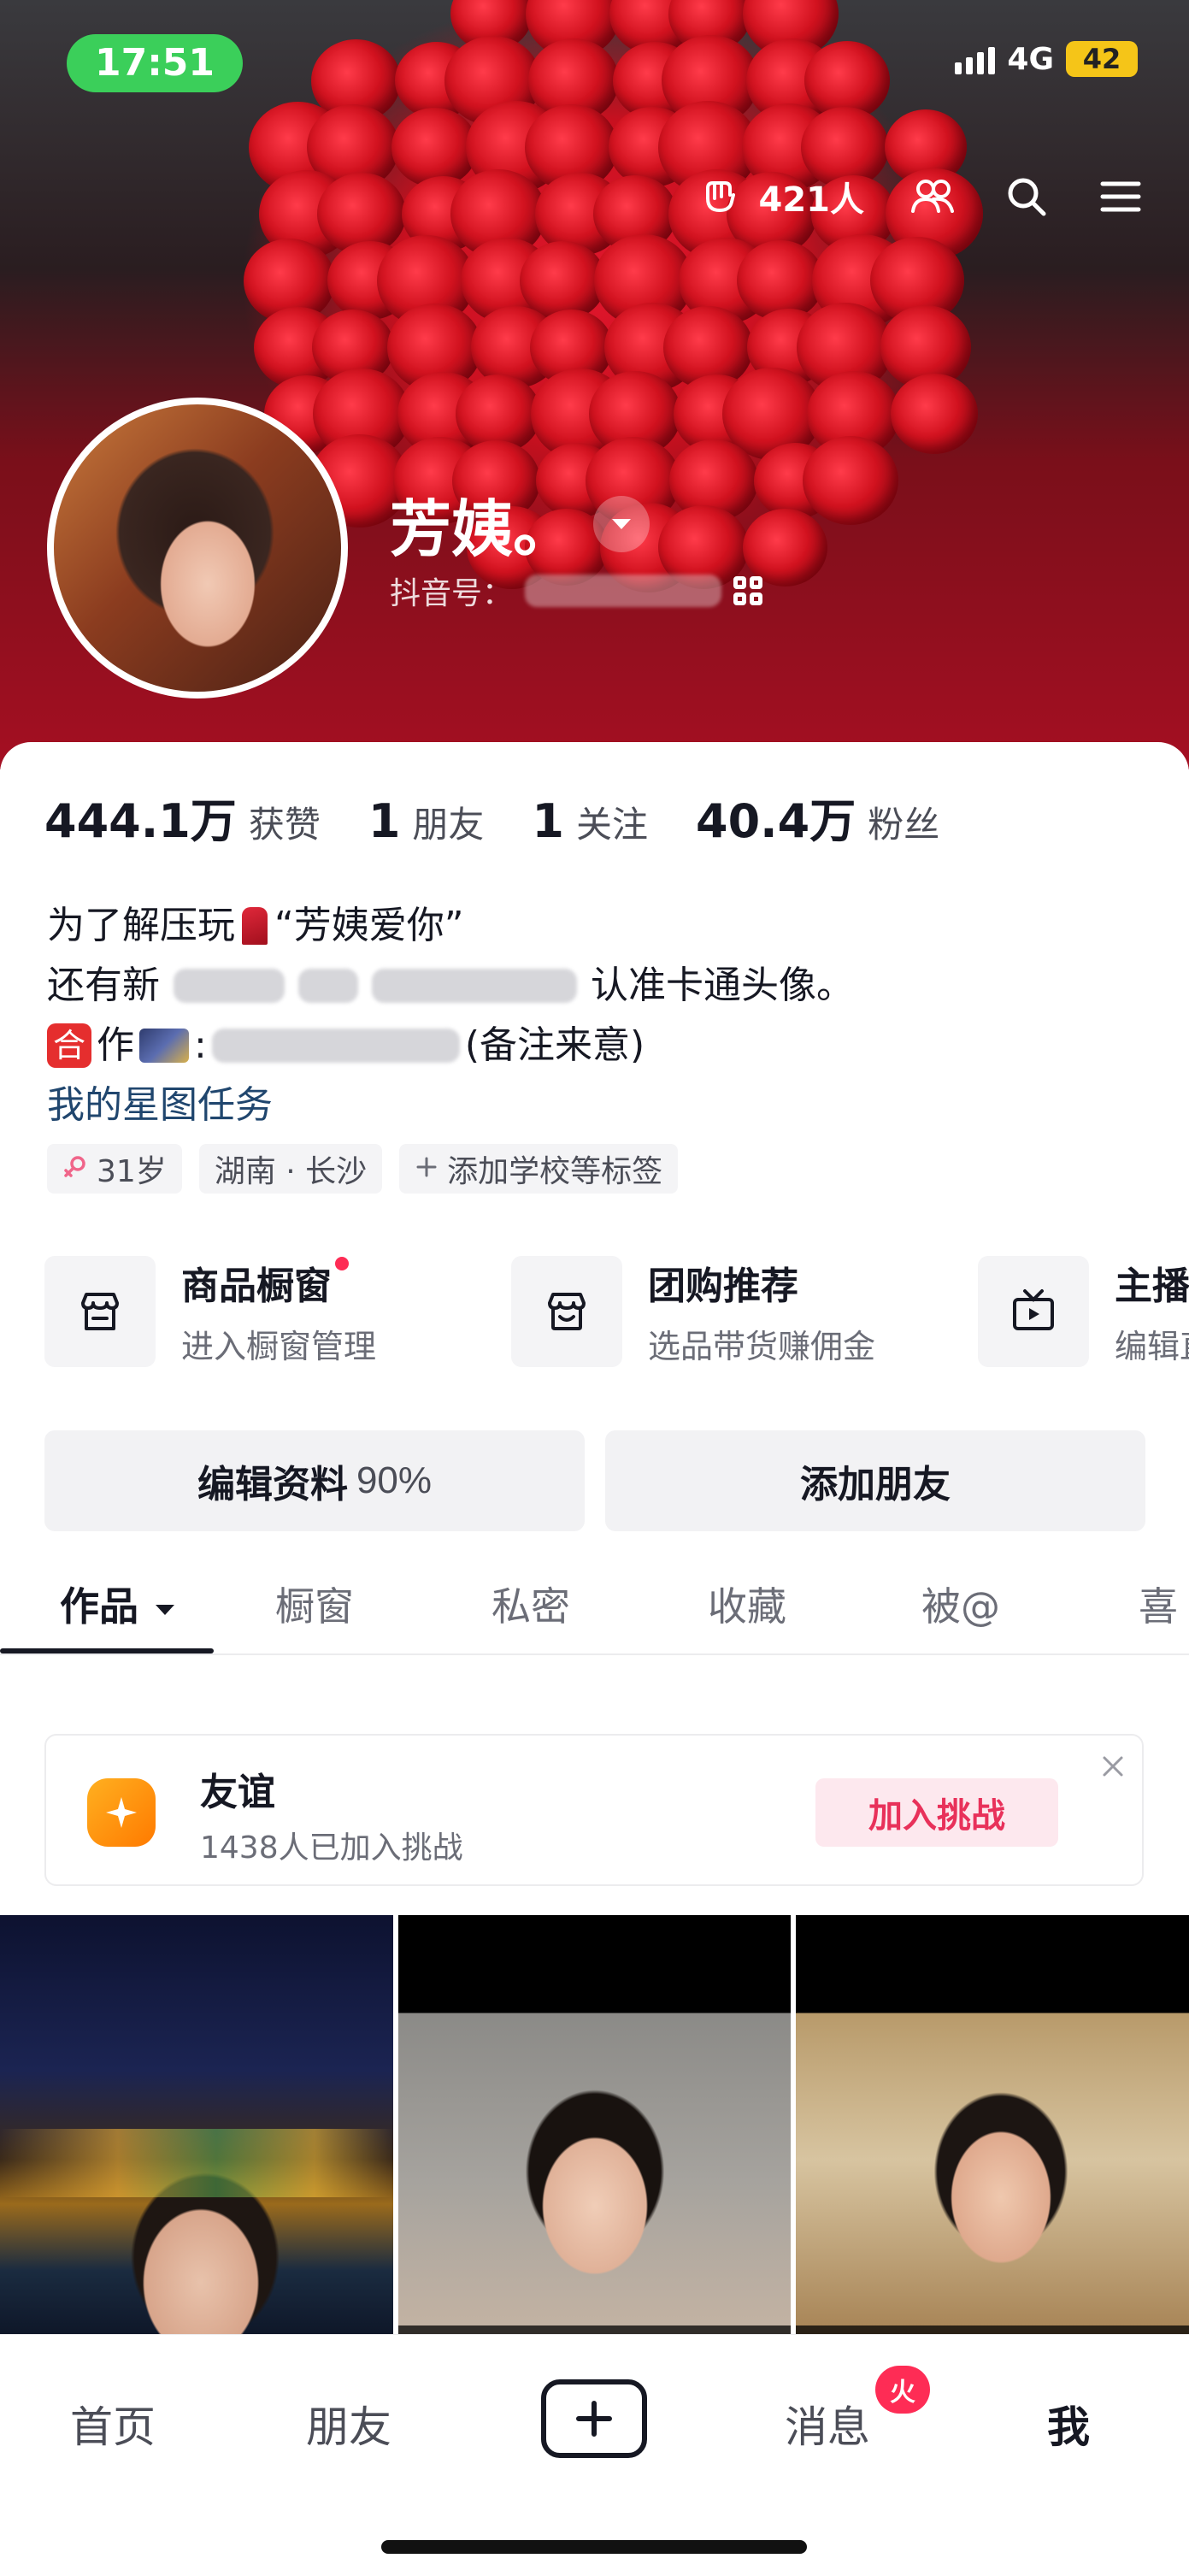 The image size is (1189, 2576). Describe the element at coordinates (155, 63) in the screenshot. I see `status-time: 17:51` at that location.